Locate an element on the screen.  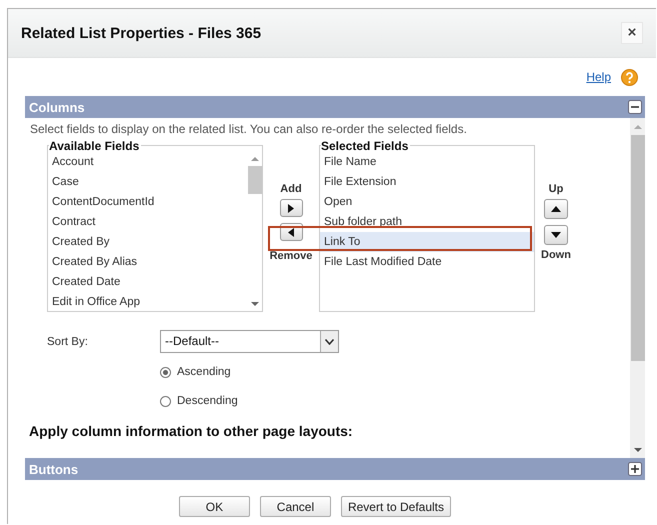
footer-button: Cancel is located at coordinates (295, 506).